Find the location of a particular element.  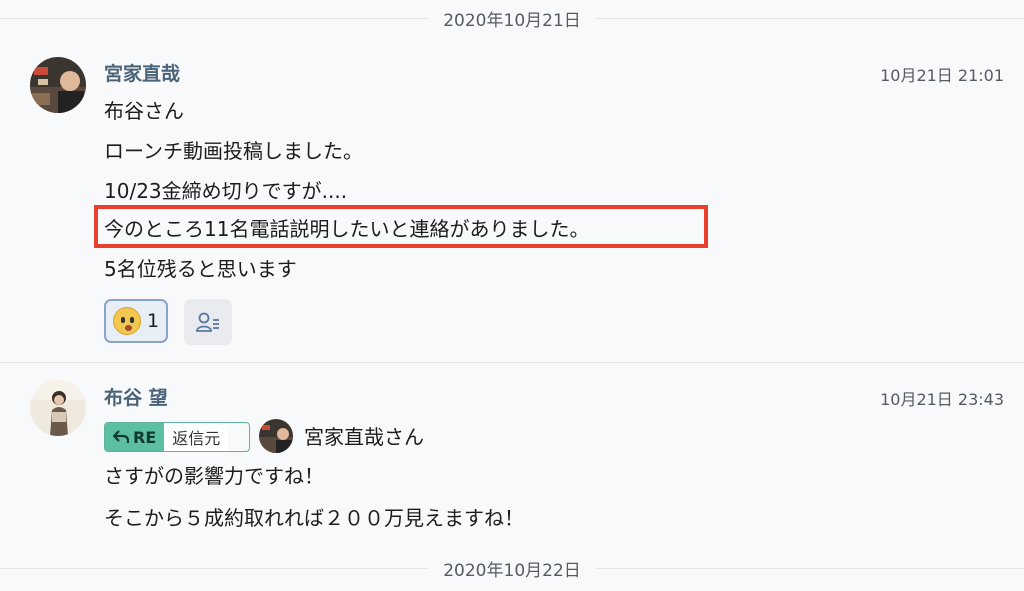

date-separator-label: 2020年10月22日 is located at coordinates (512, 568).